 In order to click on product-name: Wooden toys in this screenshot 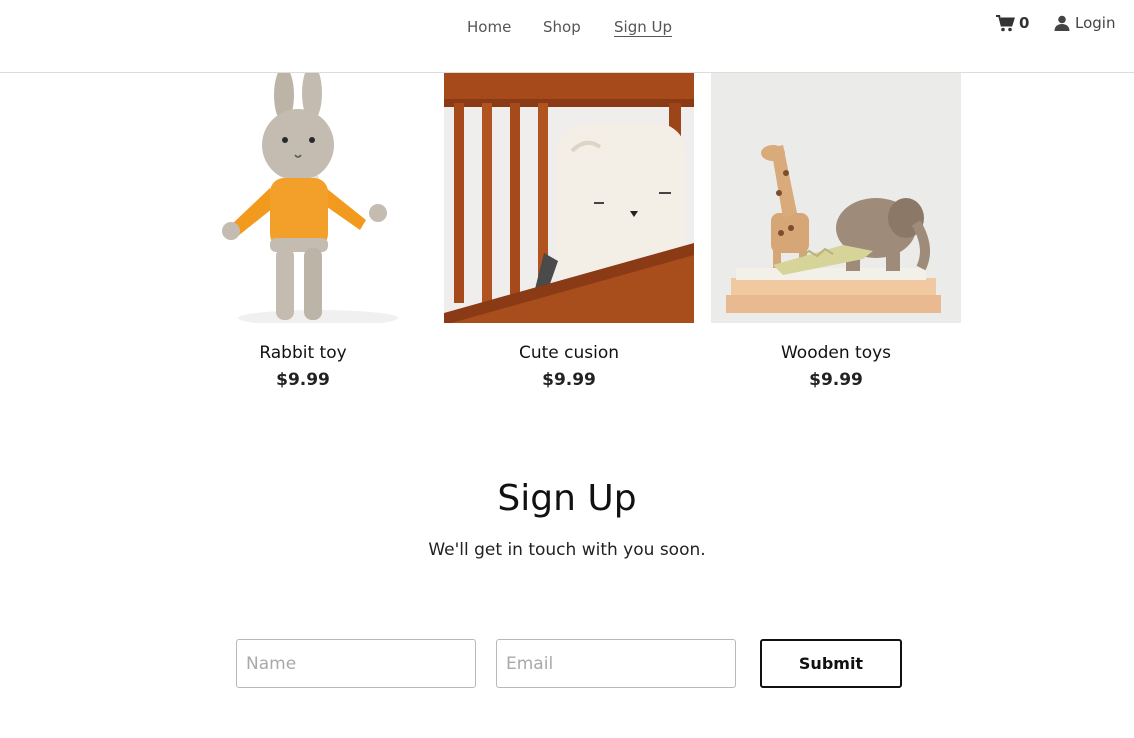, I will do `click(836, 353)`.